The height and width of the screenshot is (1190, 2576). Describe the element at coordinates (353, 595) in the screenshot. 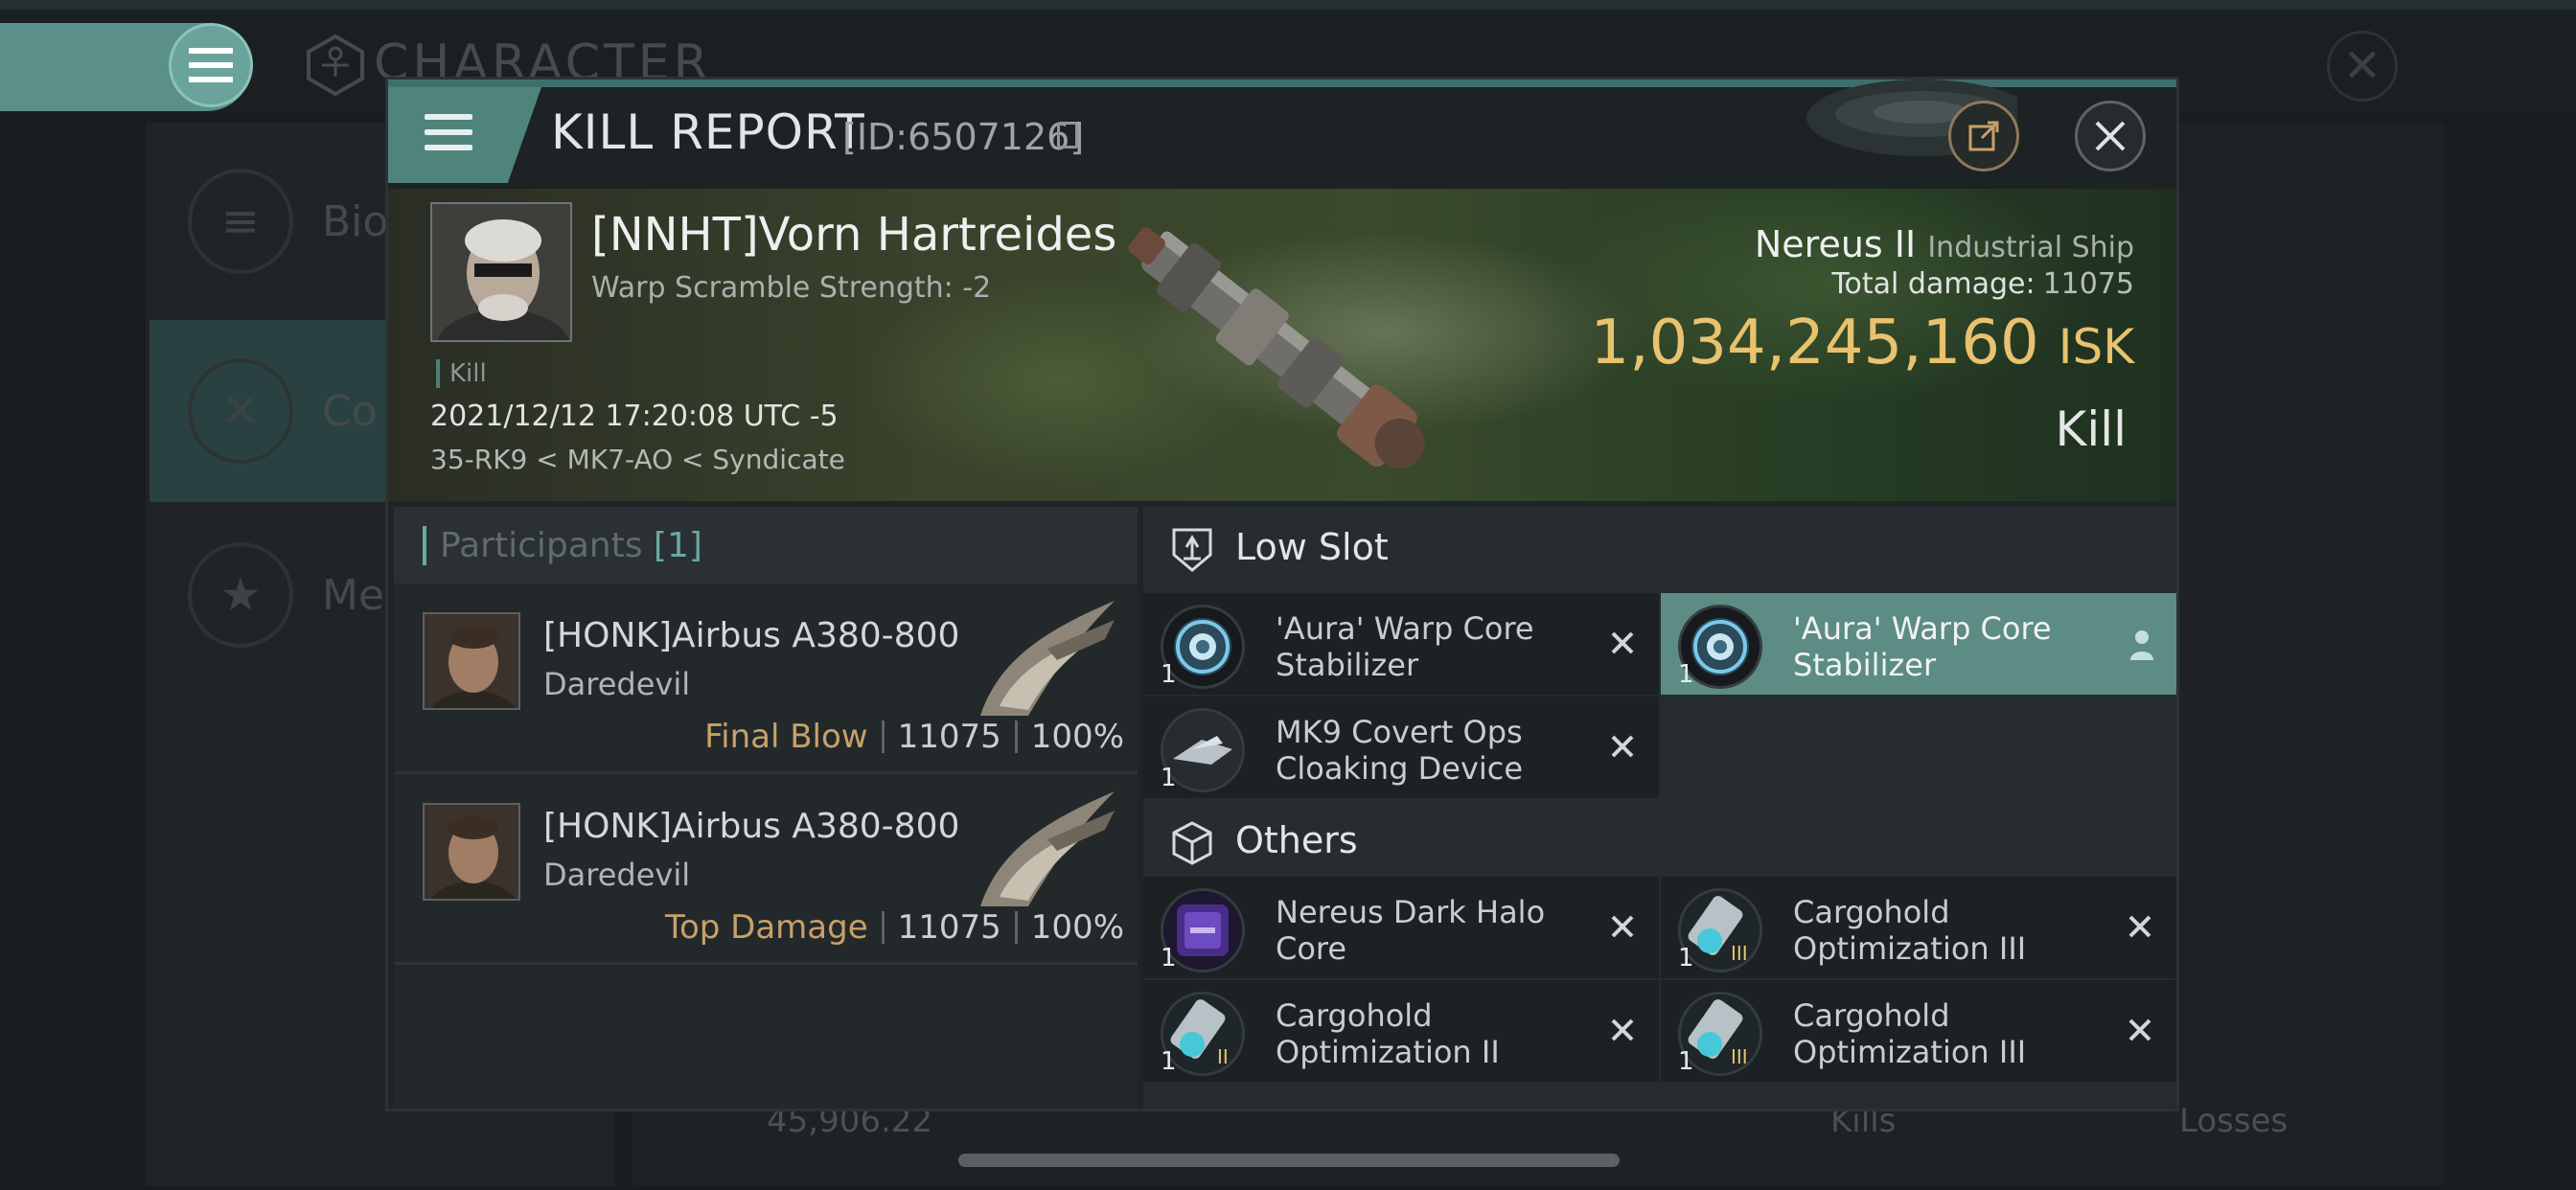

I see `side-item-label: Me` at that location.